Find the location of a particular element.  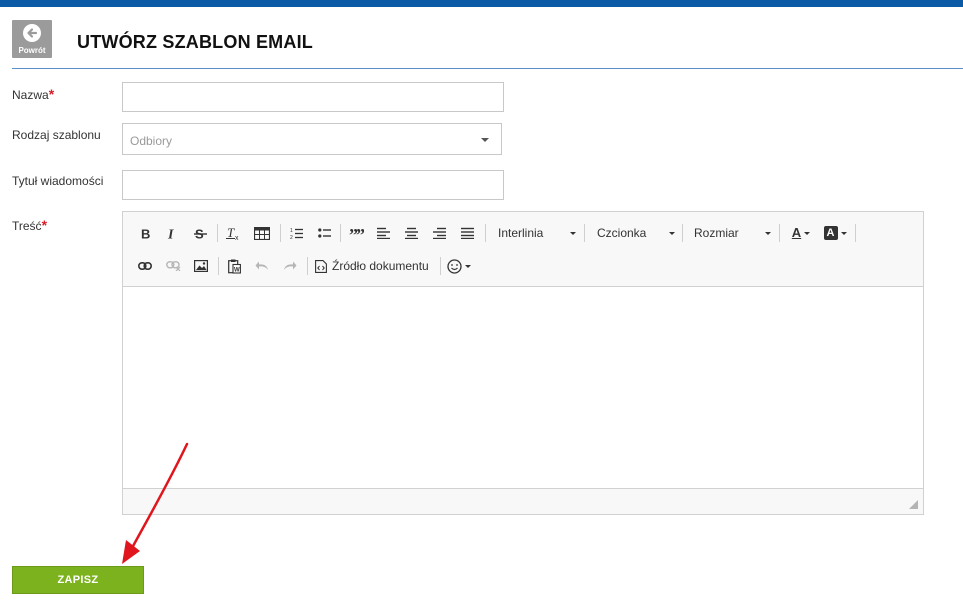

table-icon is located at coordinates (262, 233).